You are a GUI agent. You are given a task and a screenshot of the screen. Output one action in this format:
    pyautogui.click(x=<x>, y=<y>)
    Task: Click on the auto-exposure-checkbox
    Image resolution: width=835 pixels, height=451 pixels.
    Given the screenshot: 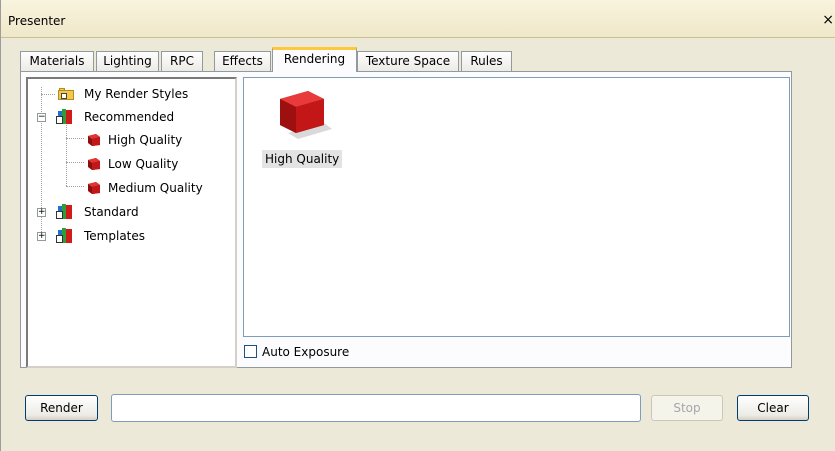 What is the action you would take?
    pyautogui.click(x=250, y=351)
    